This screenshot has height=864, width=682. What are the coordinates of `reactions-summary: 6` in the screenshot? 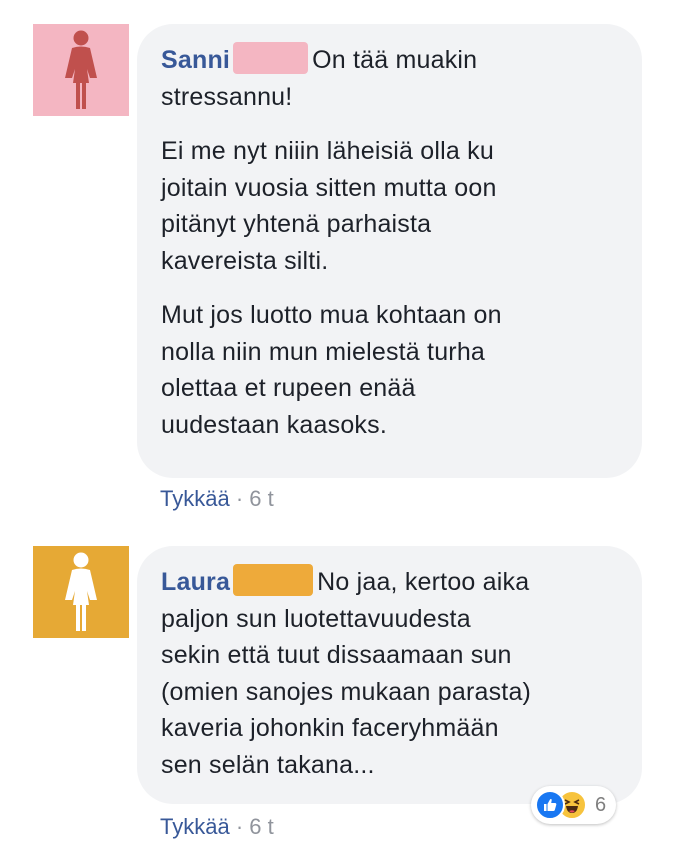 It's located at (574, 805).